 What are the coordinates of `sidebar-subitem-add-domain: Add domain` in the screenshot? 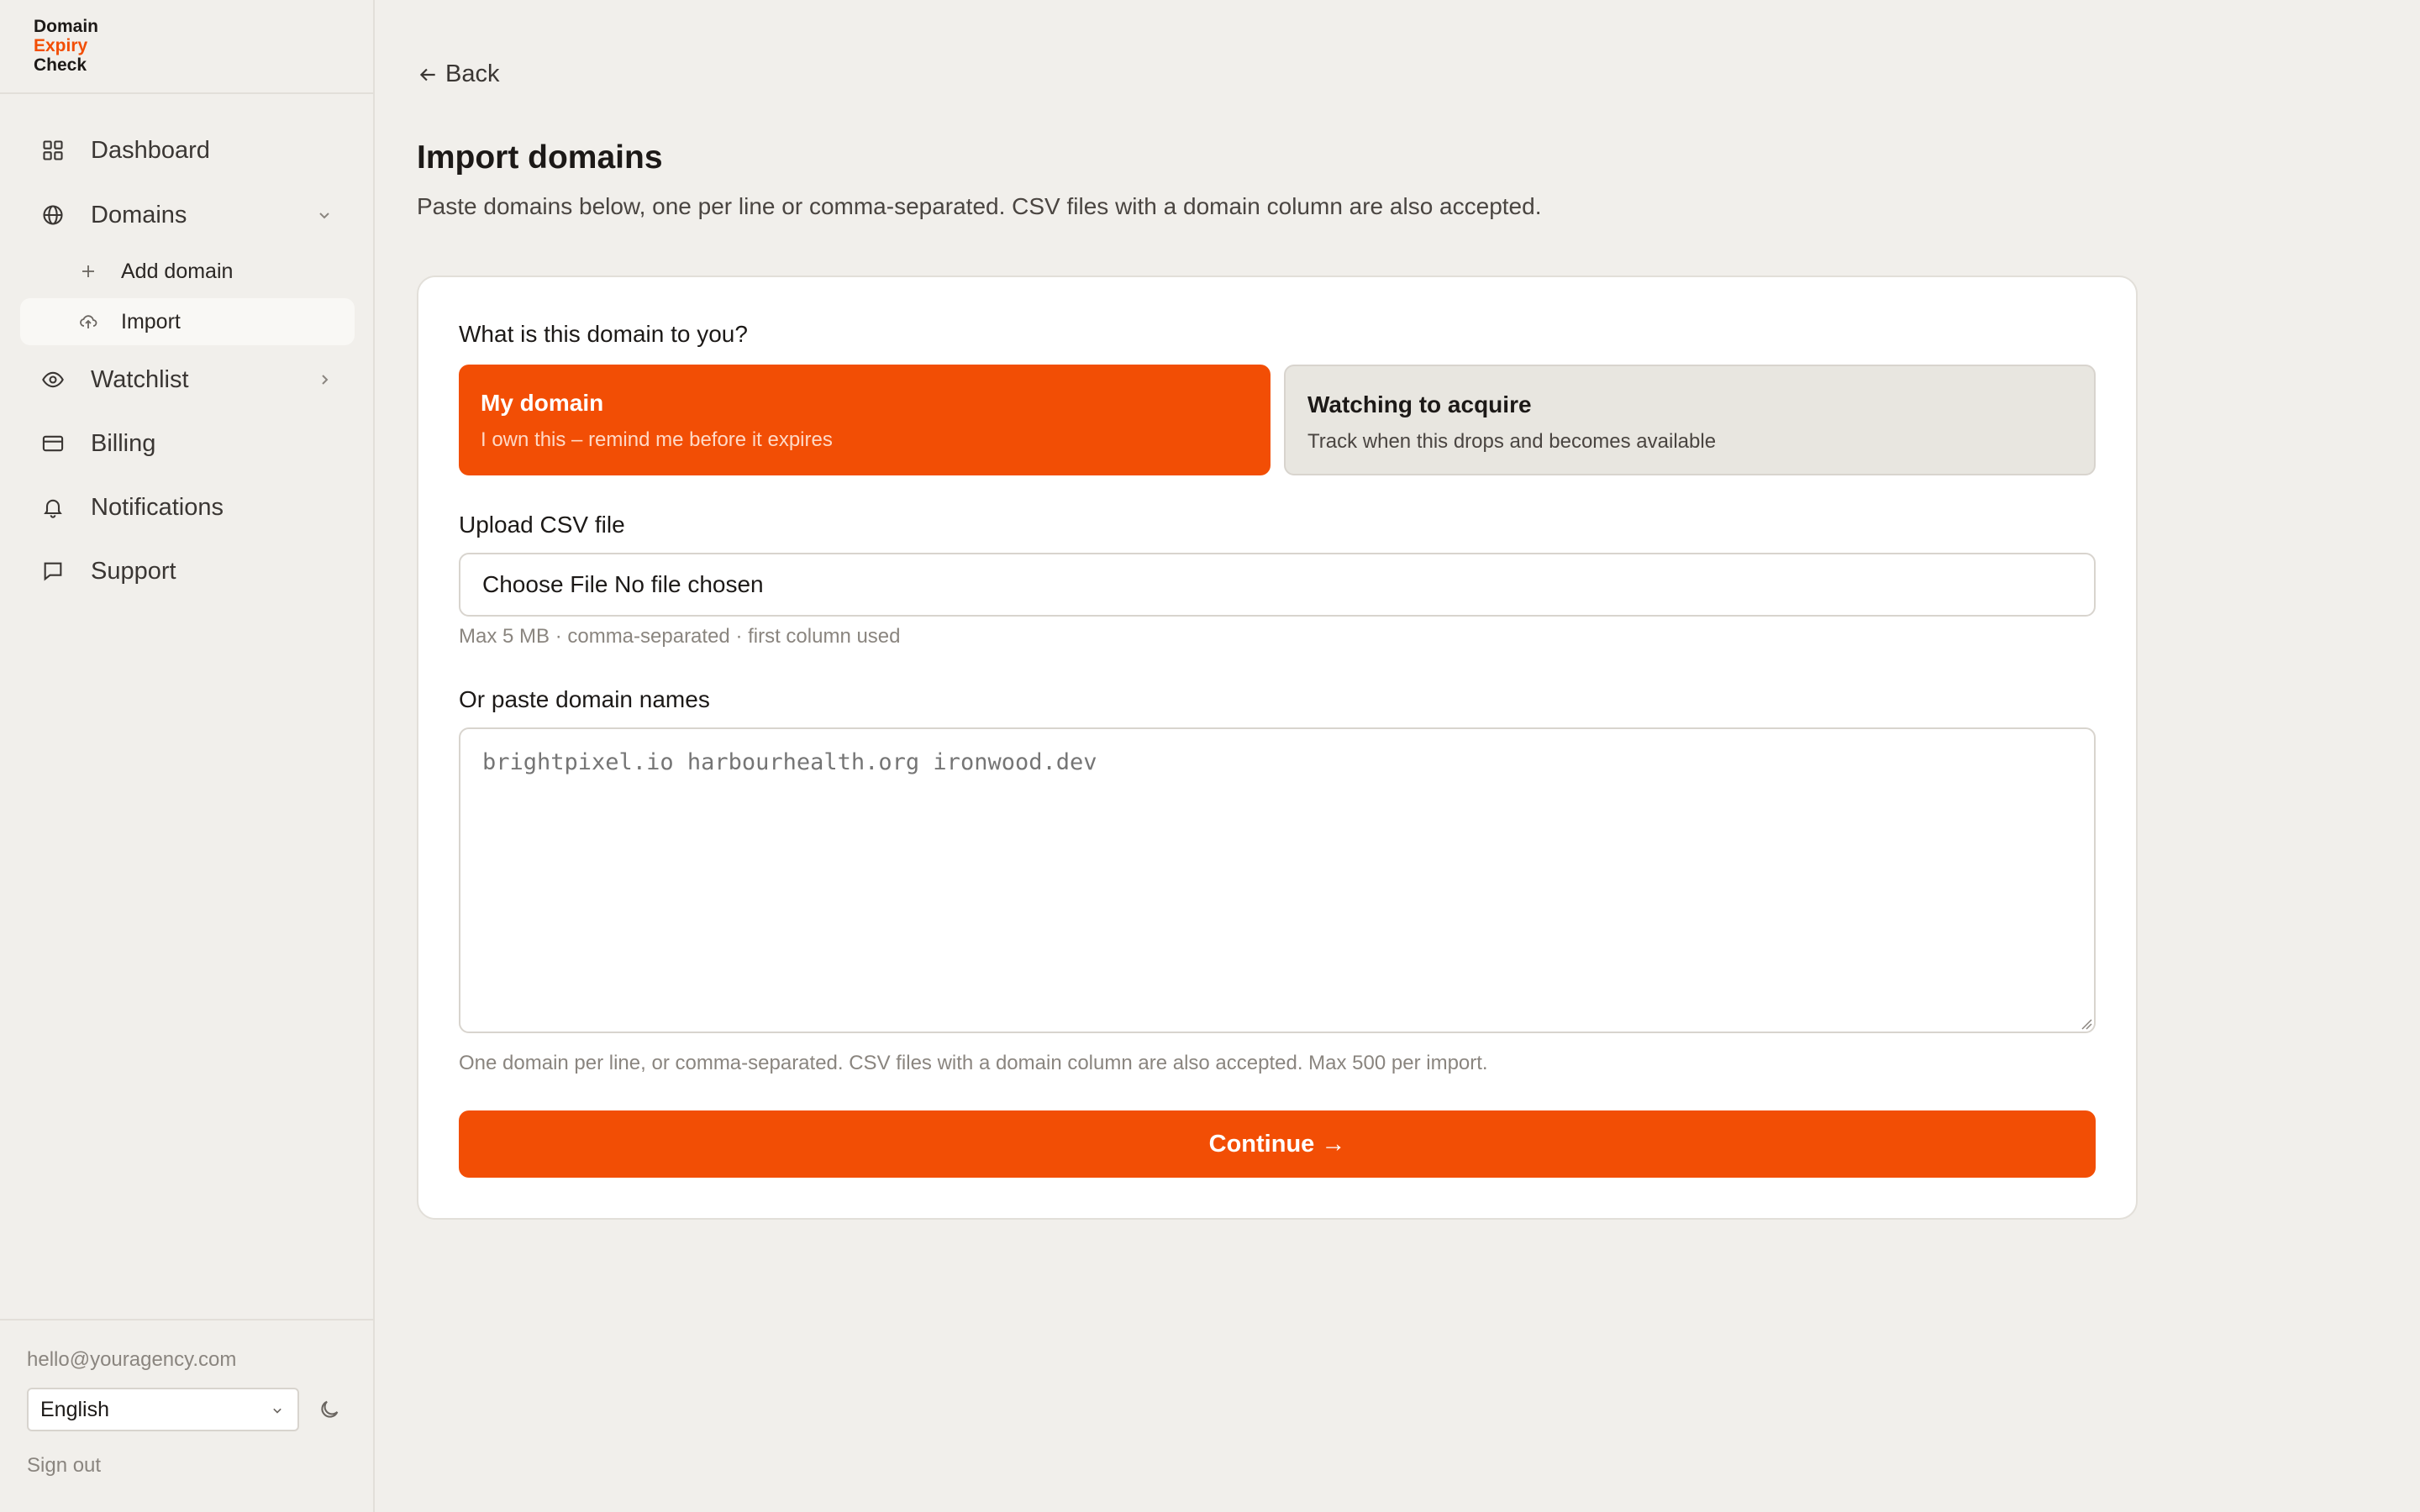 It's located at (187, 271).